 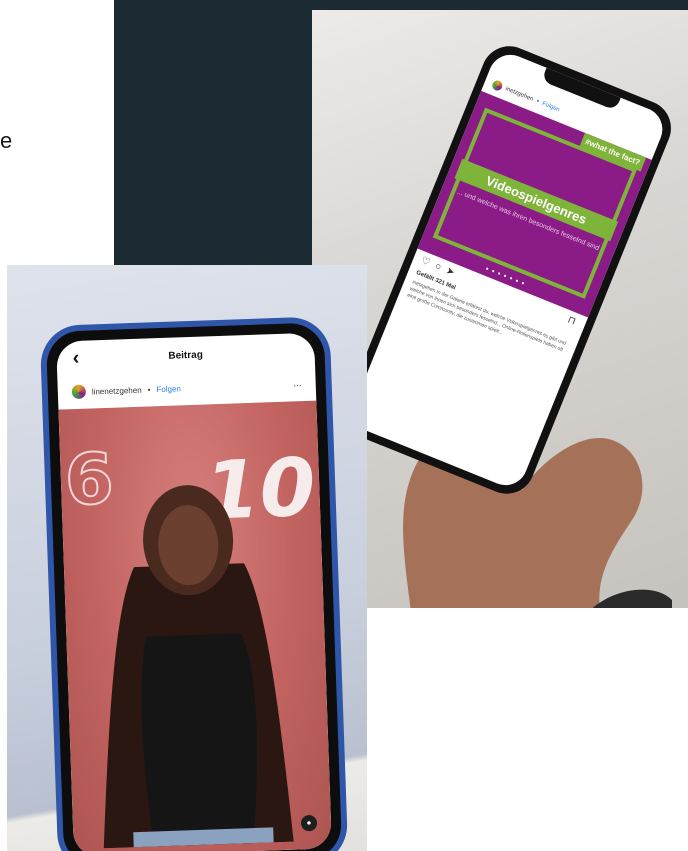 I want to click on comment-icon: ○, so click(x=438, y=267).